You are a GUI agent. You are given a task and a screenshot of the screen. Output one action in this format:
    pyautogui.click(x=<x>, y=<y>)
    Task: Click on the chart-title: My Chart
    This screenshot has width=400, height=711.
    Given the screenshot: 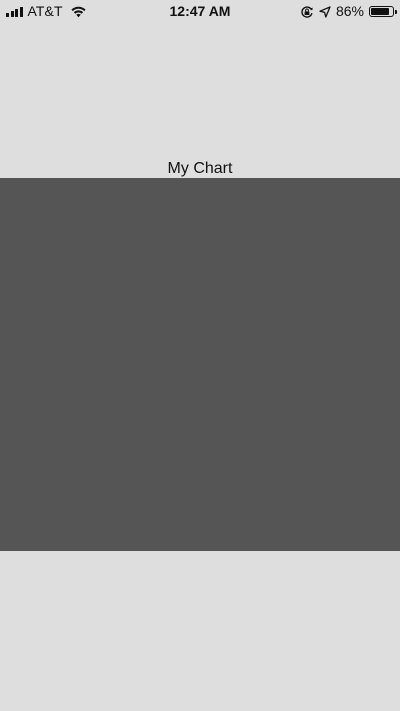 What is the action you would take?
    pyautogui.click(x=200, y=168)
    